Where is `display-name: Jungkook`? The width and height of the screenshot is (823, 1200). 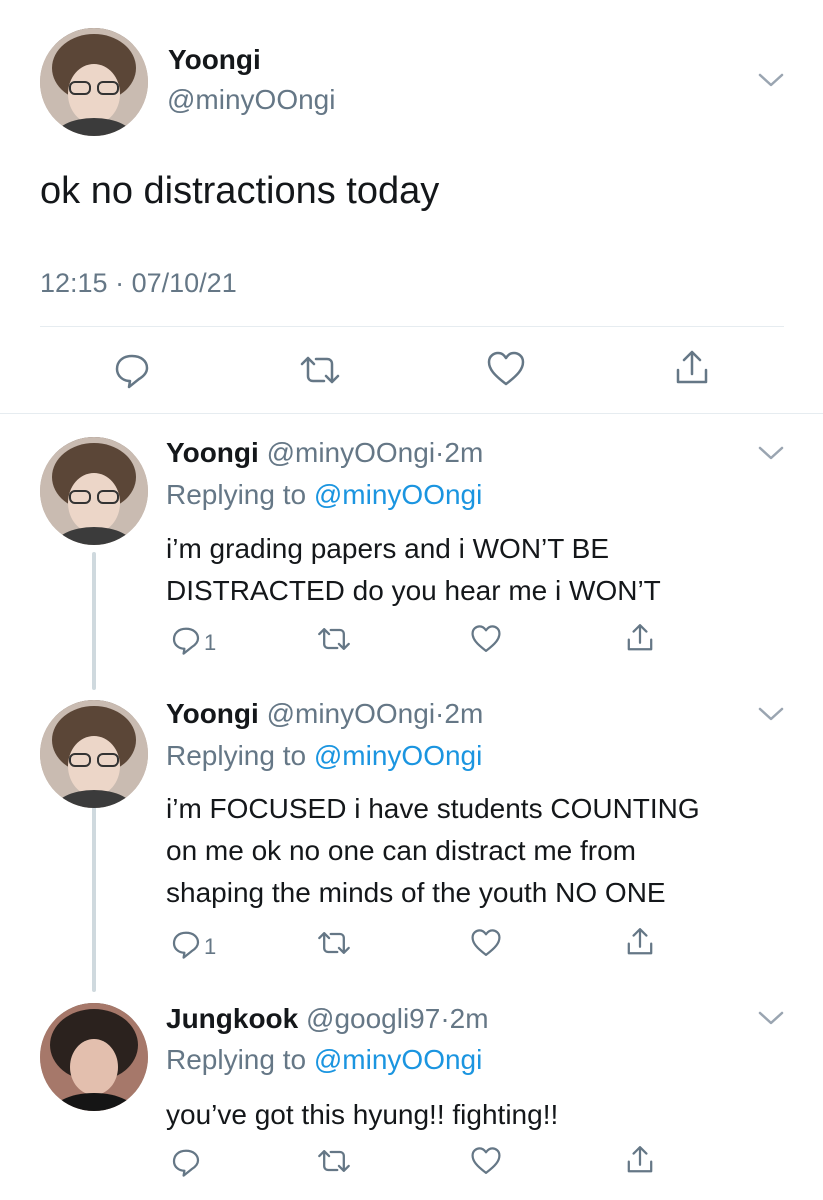 display-name: Jungkook is located at coordinates (232, 1018).